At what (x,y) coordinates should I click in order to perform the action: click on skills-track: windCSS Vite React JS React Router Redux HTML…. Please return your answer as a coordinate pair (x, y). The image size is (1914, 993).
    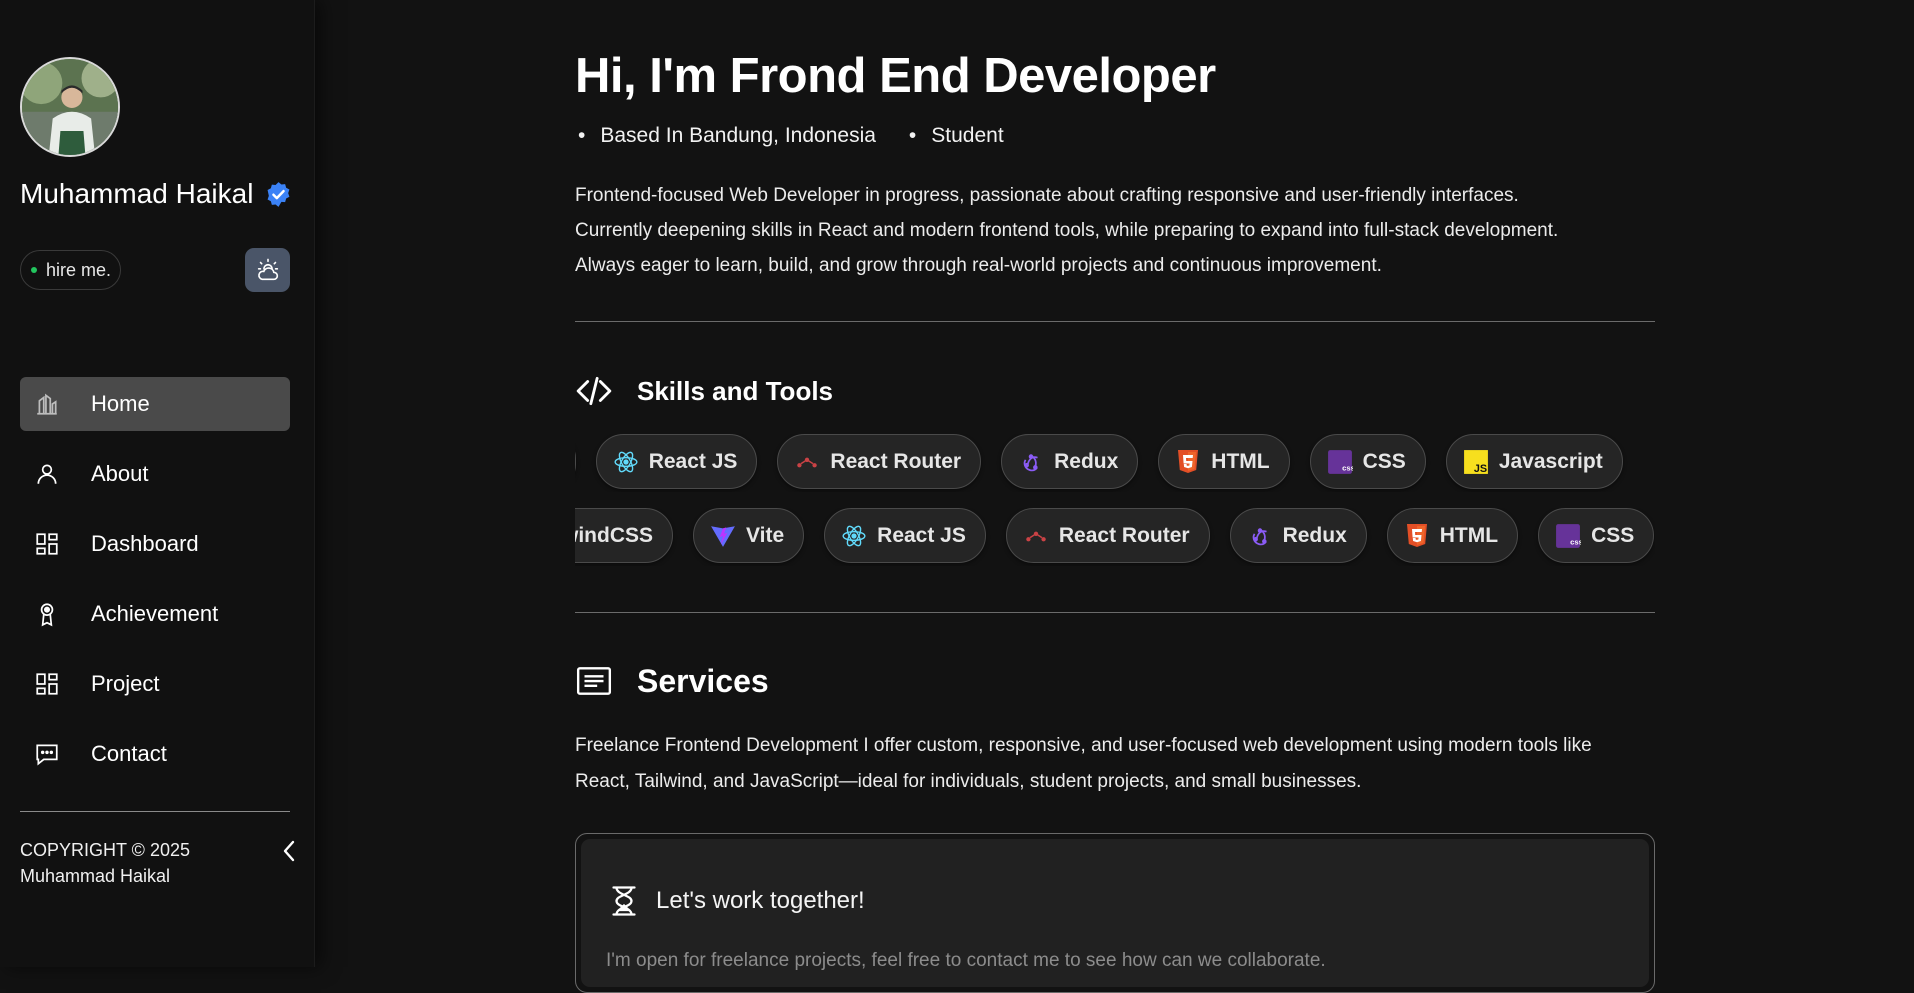
    Looking at the image, I should click on (1115, 535).